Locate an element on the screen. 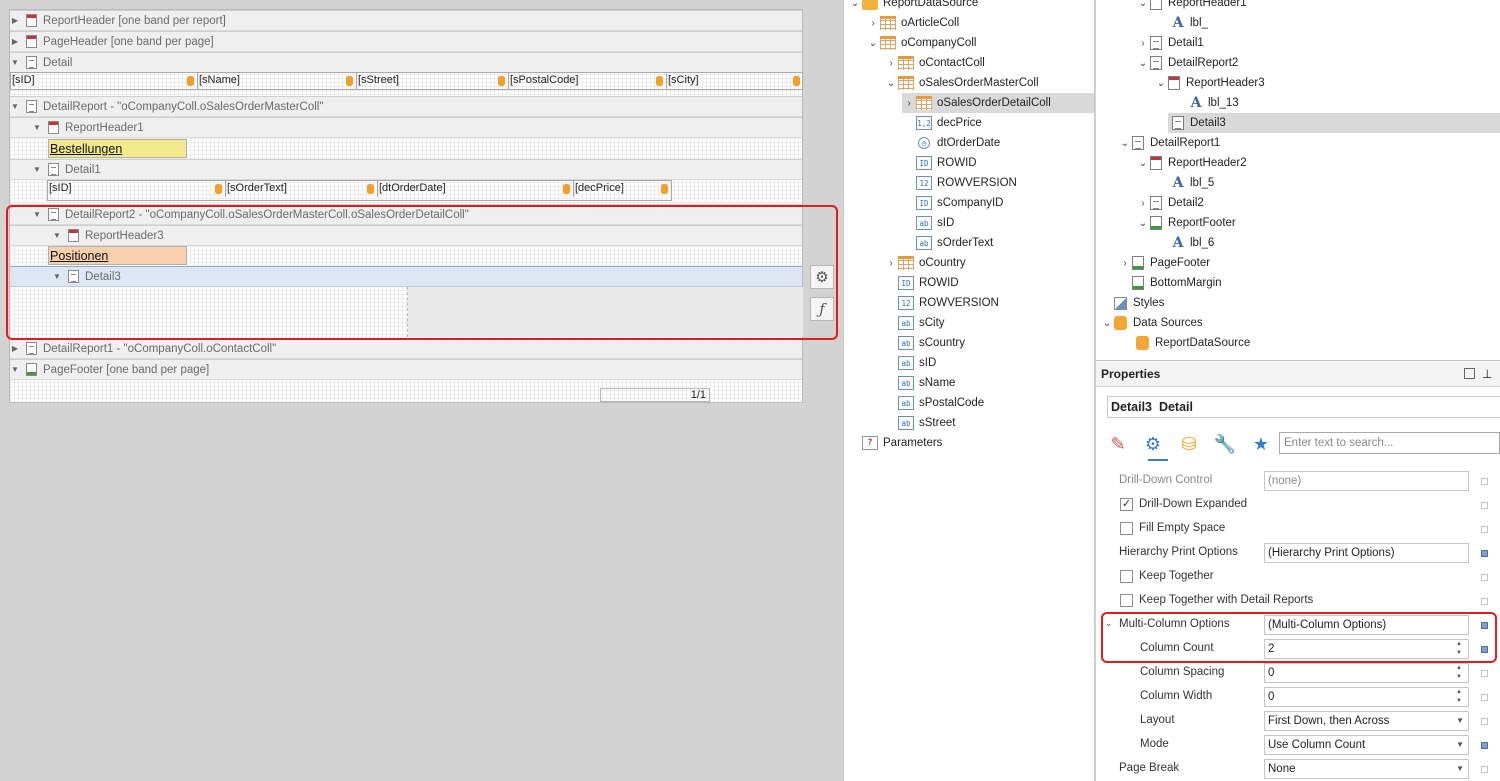 This screenshot has width=1500, height=781. tree-item: ? Parameters is located at coordinates (969, 443).